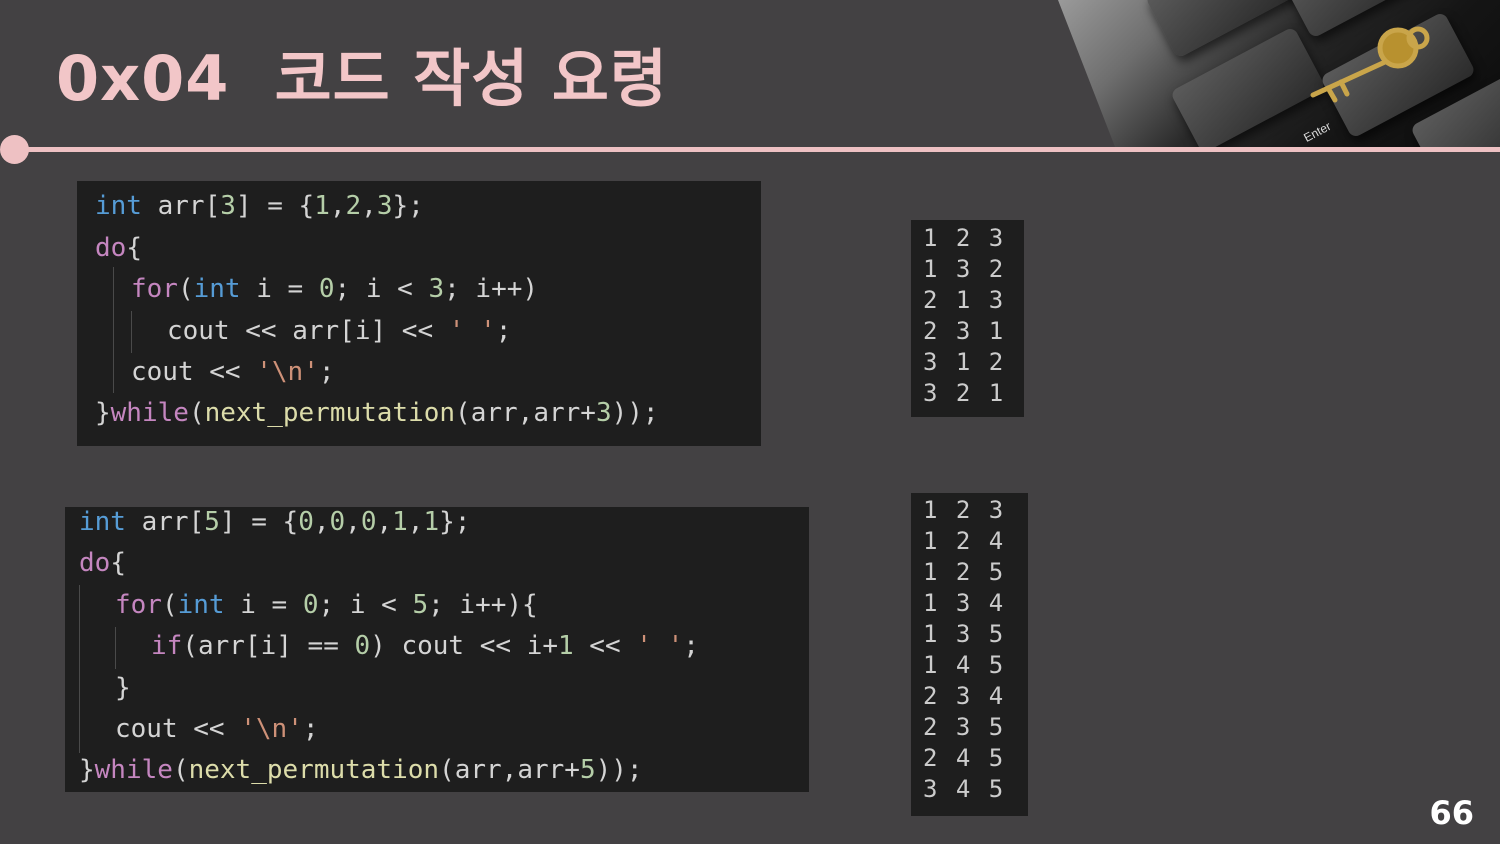  I want to click on output2-line: 1 4 5, so click(964, 665).